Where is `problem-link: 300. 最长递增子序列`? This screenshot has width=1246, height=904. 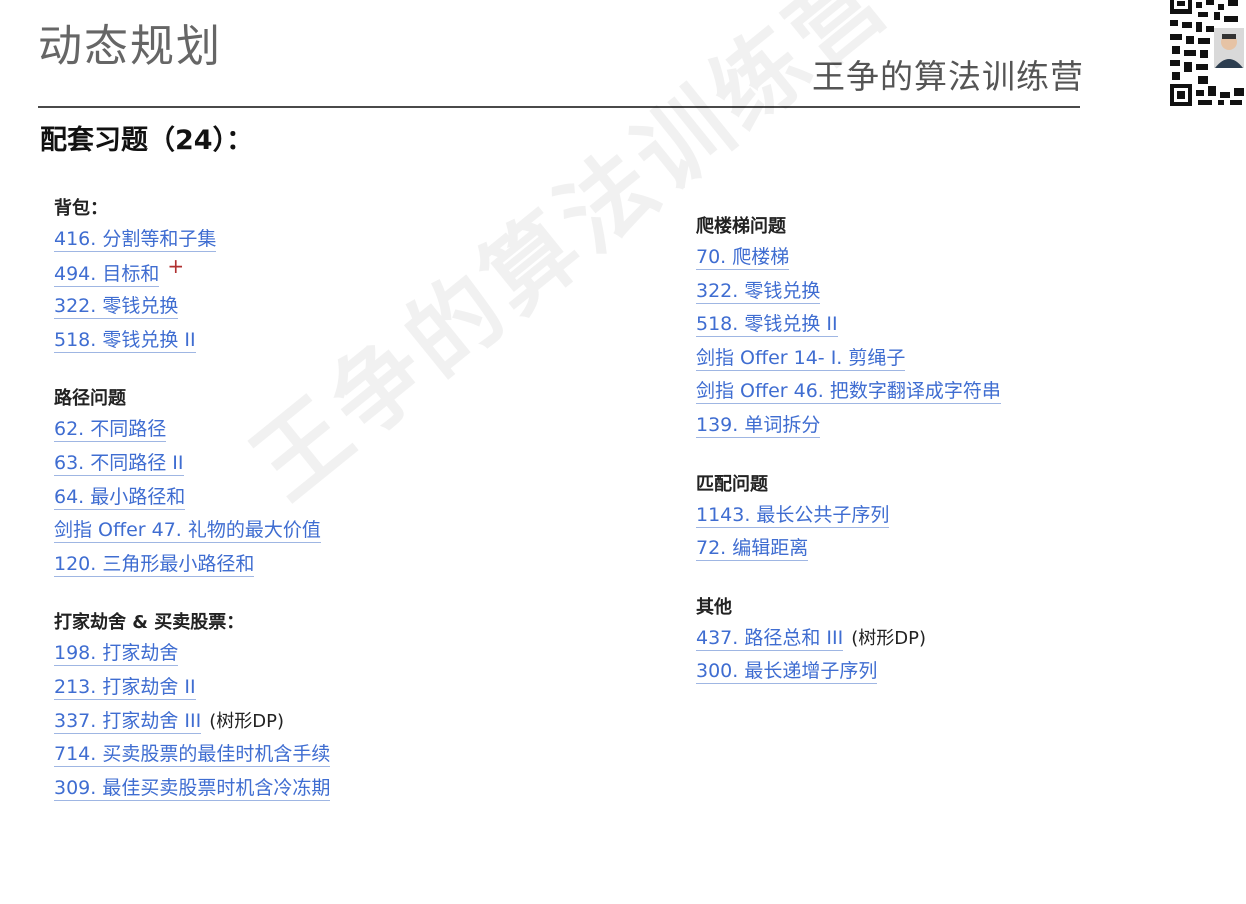 problem-link: 300. 最长递增子序列 is located at coordinates (787, 672).